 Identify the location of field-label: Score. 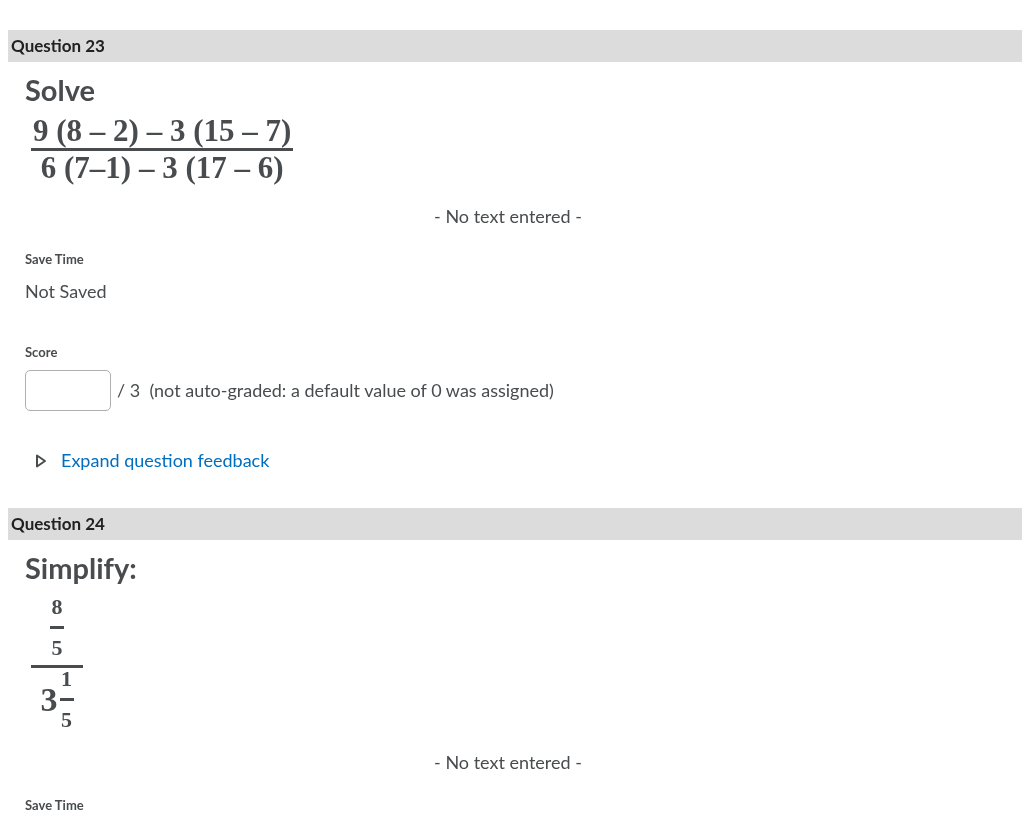
(42, 352).